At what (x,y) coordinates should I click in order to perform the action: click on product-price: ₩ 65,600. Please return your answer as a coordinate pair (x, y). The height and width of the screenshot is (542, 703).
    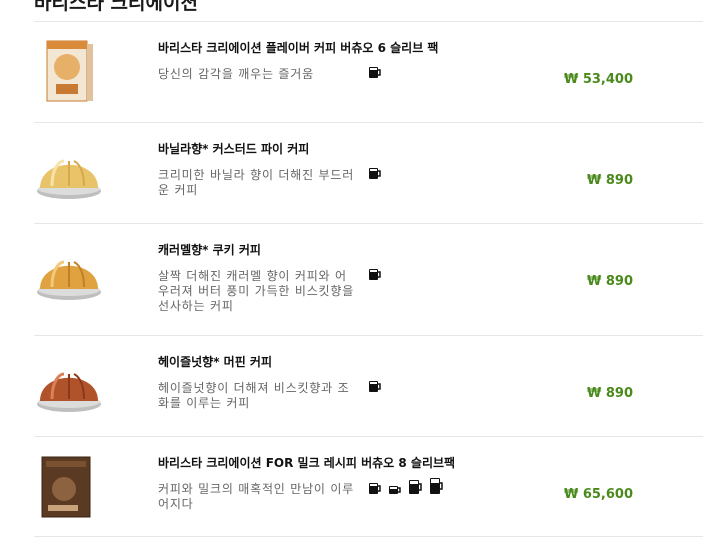
    Looking at the image, I should click on (598, 494).